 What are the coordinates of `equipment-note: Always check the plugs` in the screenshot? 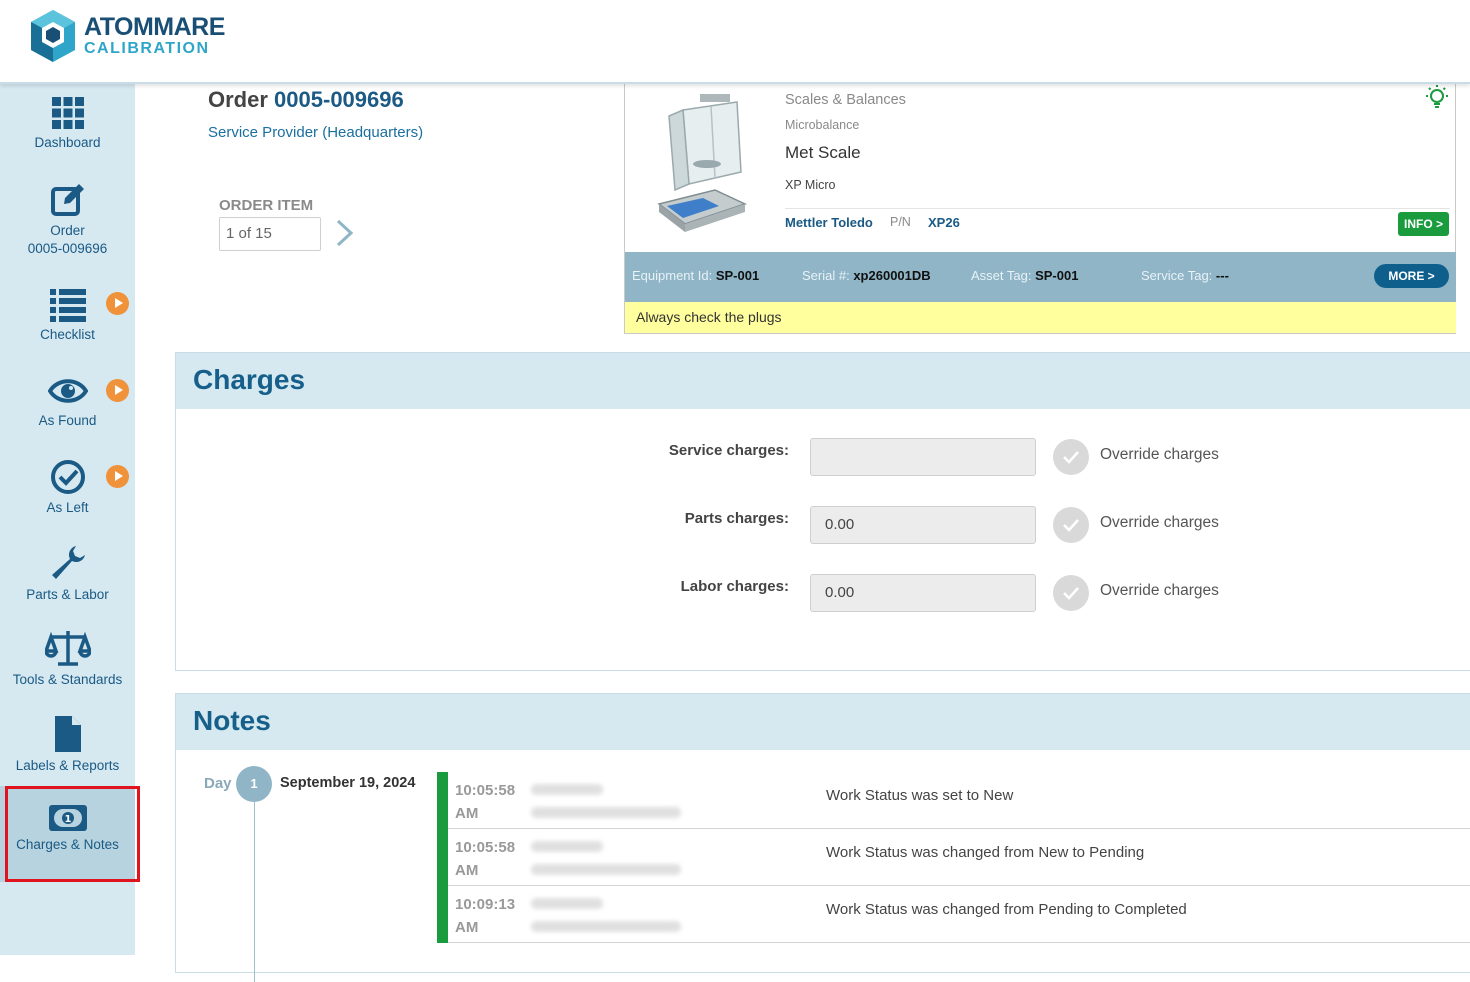 It's located at (1040, 317).